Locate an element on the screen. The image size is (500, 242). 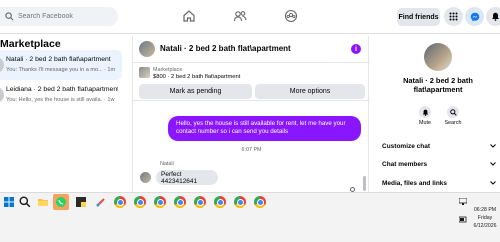
notifications-button is located at coordinates (493, 16).